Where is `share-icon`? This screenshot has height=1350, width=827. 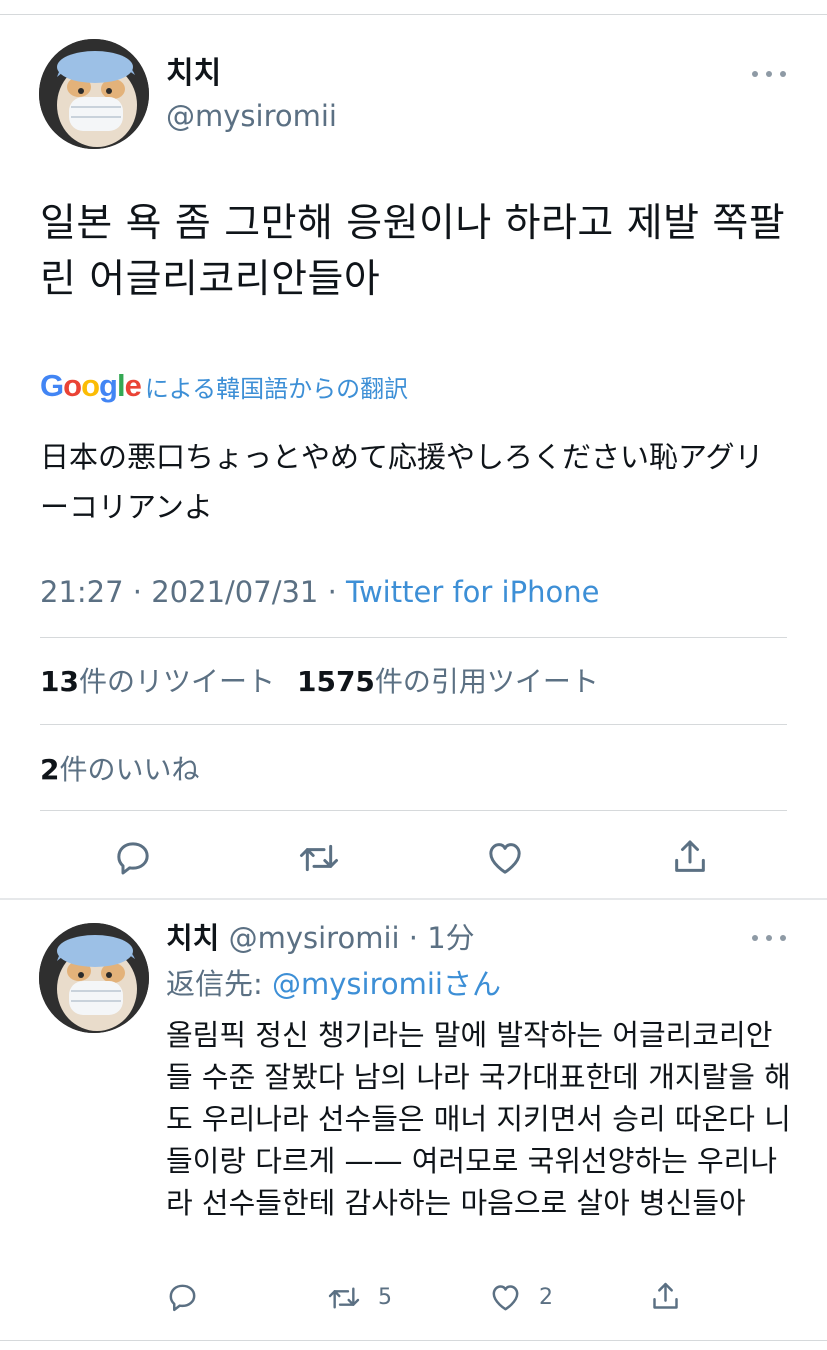
share-icon is located at coordinates (690, 857).